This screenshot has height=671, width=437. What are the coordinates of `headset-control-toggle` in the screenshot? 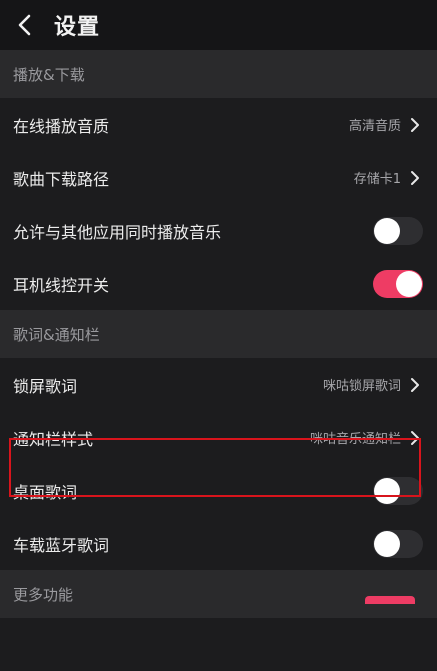 It's located at (398, 283).